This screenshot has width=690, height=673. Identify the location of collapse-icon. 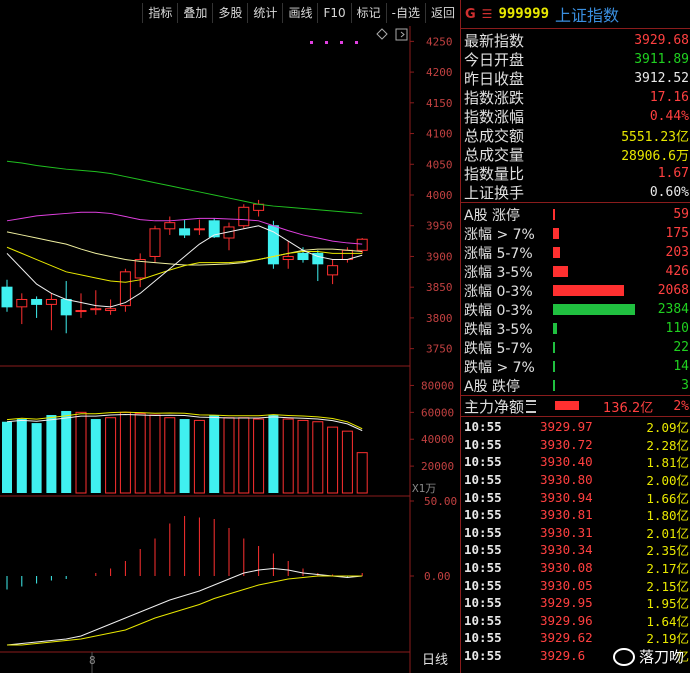
(401, 34).